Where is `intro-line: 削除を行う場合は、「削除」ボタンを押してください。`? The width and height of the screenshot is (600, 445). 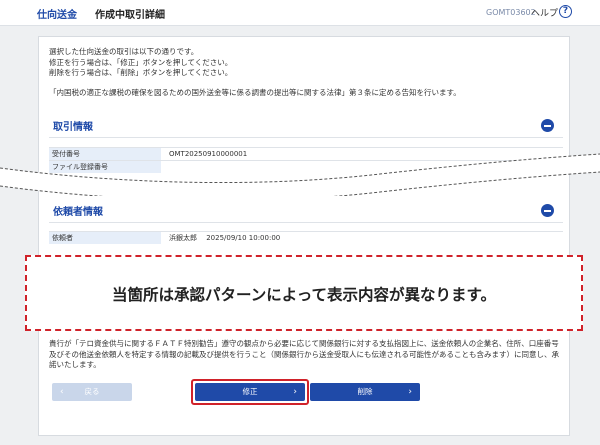 intro-line: 削除を行う場合は、「削除」ボタンを押してください。 is located at coordinates (141, 72).